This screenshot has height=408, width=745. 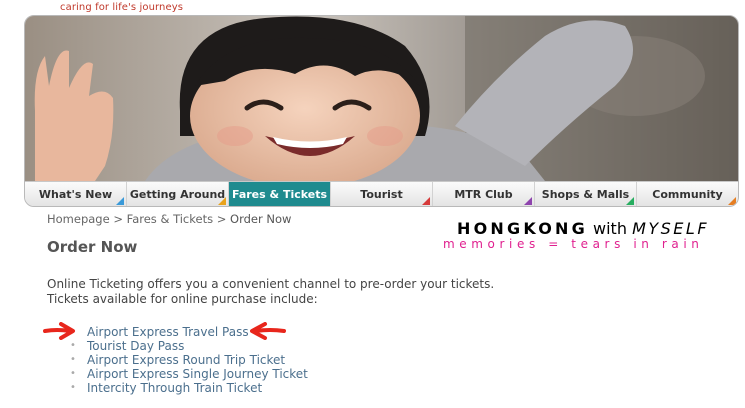 I want to click on nav-tab-label: Fares & Tickets, so click(x=279, y=194).